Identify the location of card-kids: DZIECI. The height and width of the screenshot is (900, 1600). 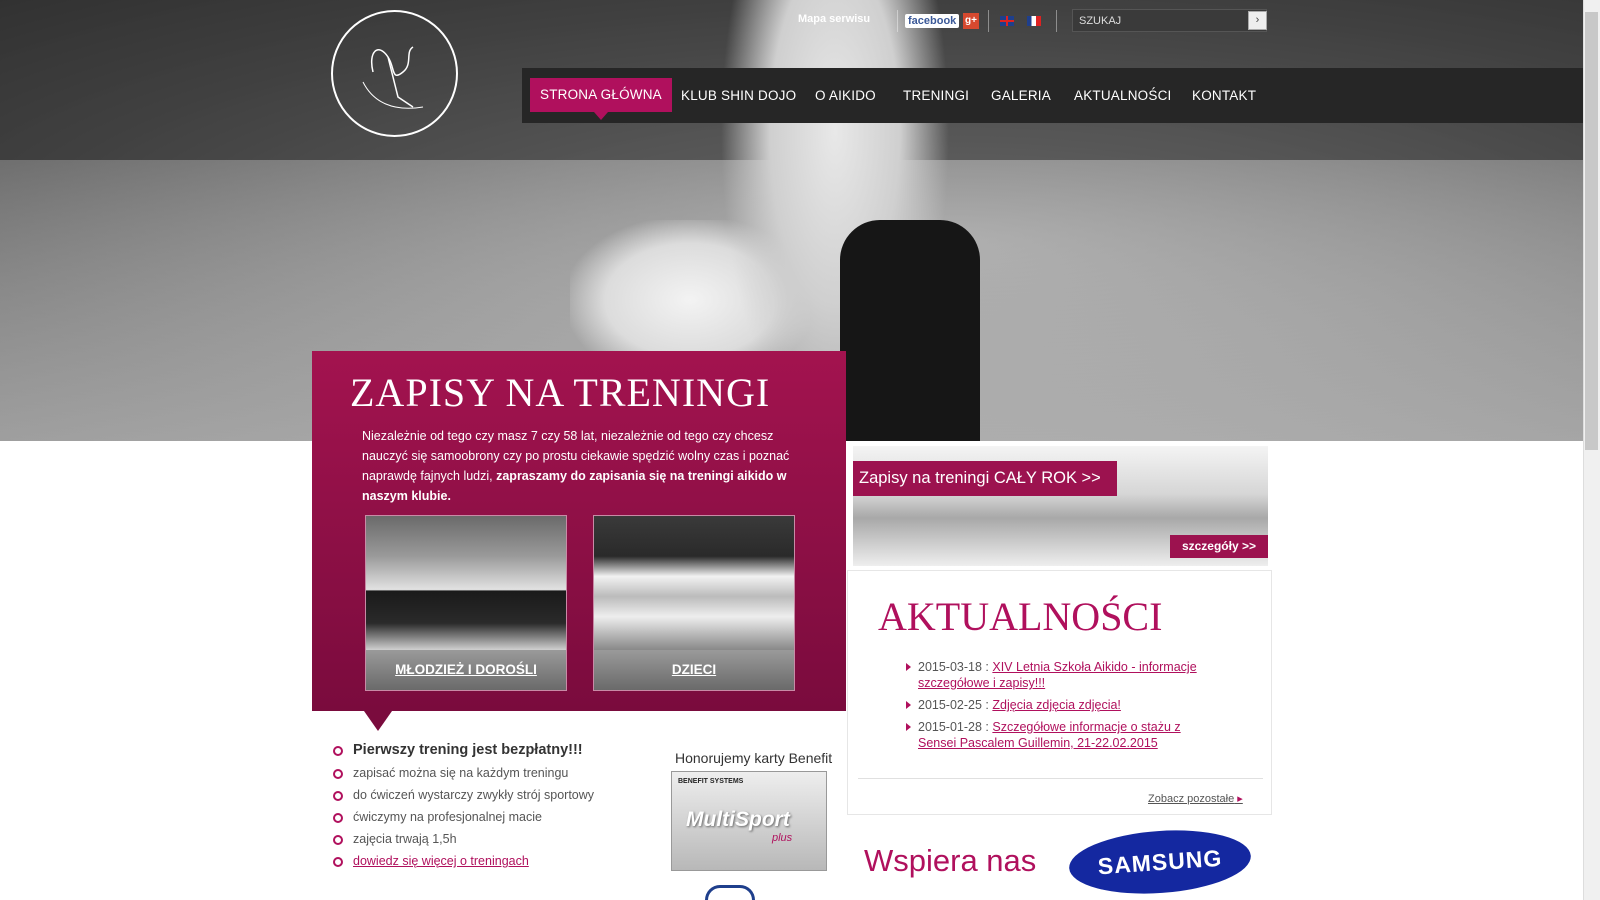
(694, 603).